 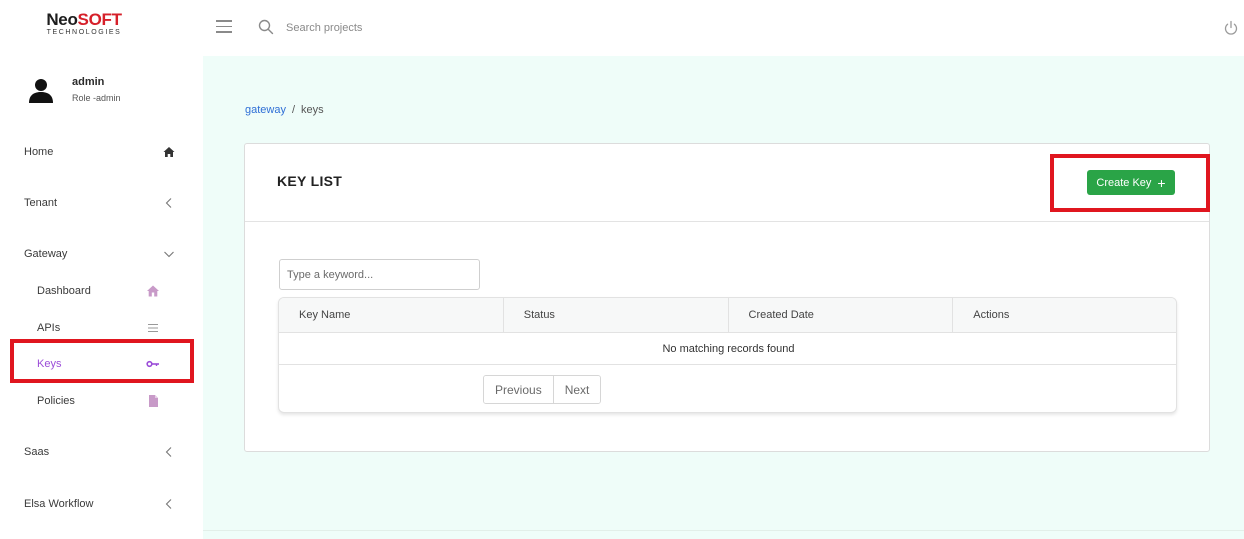 What do you see at coordinates (84, 32) in the screenshot?
I see `logo-subtext: TECHNOLOGIES` at bounding box center [84, 32].